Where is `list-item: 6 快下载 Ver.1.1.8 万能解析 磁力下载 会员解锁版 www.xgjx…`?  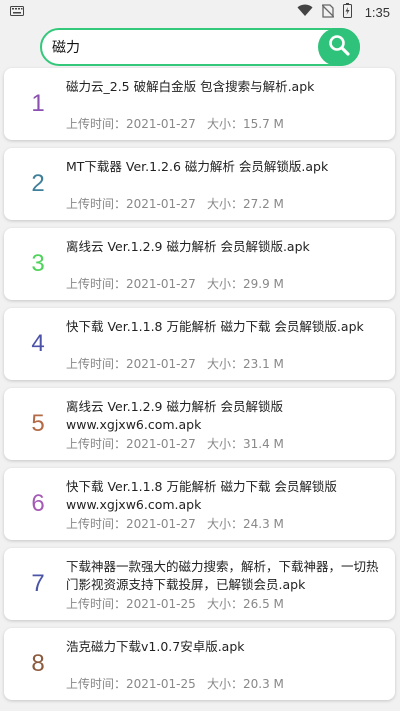 list-item: 6 快下载 Ver.1.1.8 万能解析 磁力下载 会员解锁版 www.xgjx… is located at coordinates (199, 504).